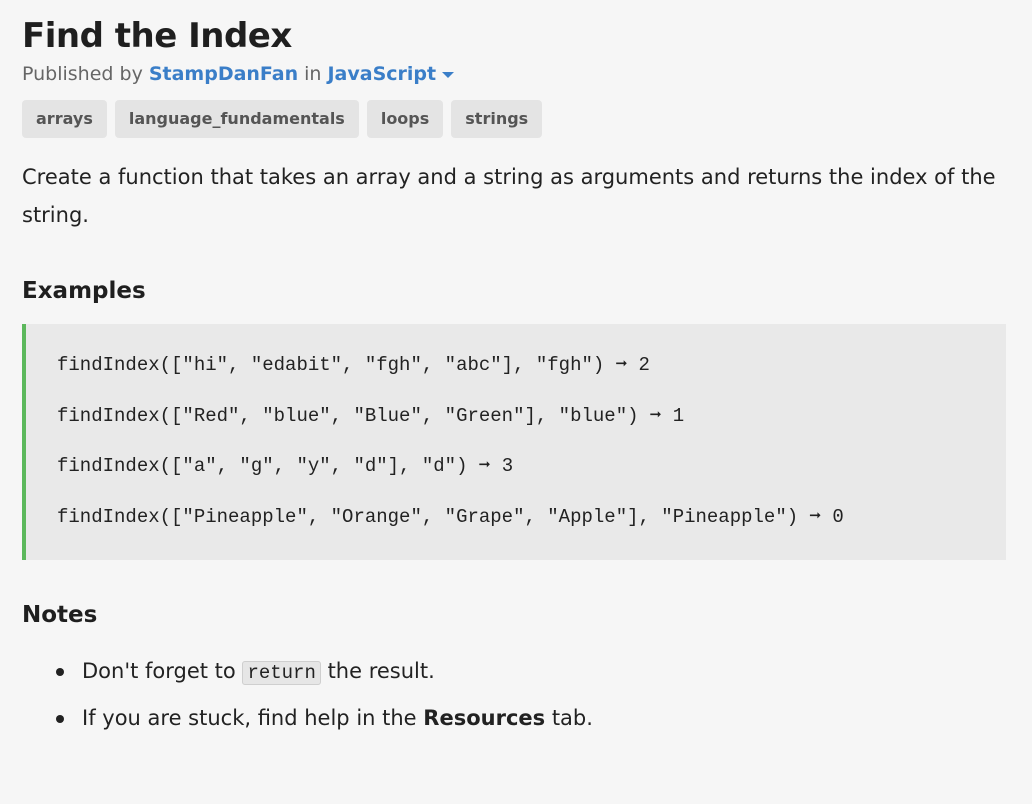 This screenshot has width=1032, height=804. Describe the element at coordinates (236, 119) in the screenshot. I see `tag-language-fundamentals: language_fundamentals` at that location.